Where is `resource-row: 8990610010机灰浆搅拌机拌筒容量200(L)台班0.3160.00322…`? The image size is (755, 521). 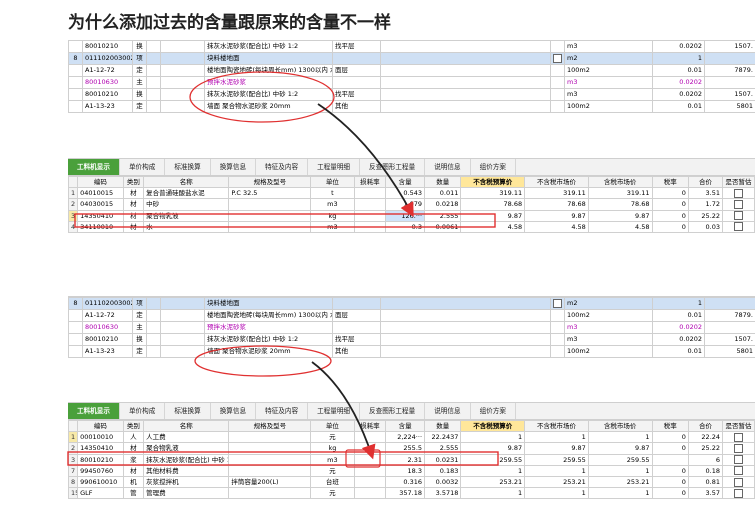
resource-row: 8990610010机灰浆搅拌机拌筒容量200(L)台班0.3160.00322… is located at coordinates (412, 481).